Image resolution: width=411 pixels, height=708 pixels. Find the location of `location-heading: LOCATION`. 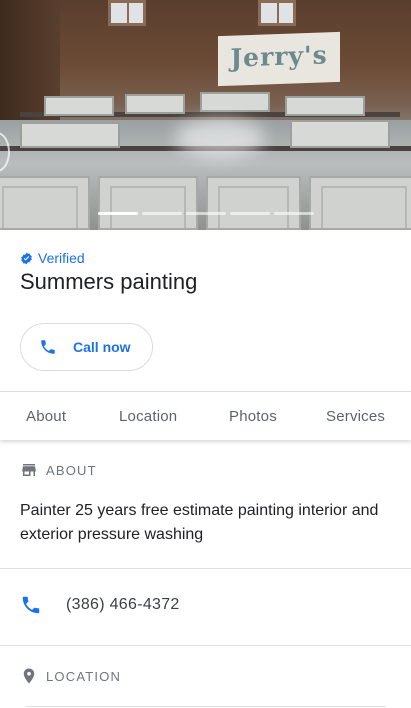

location-heading: LOCATION is located at coordinates (84, 676).